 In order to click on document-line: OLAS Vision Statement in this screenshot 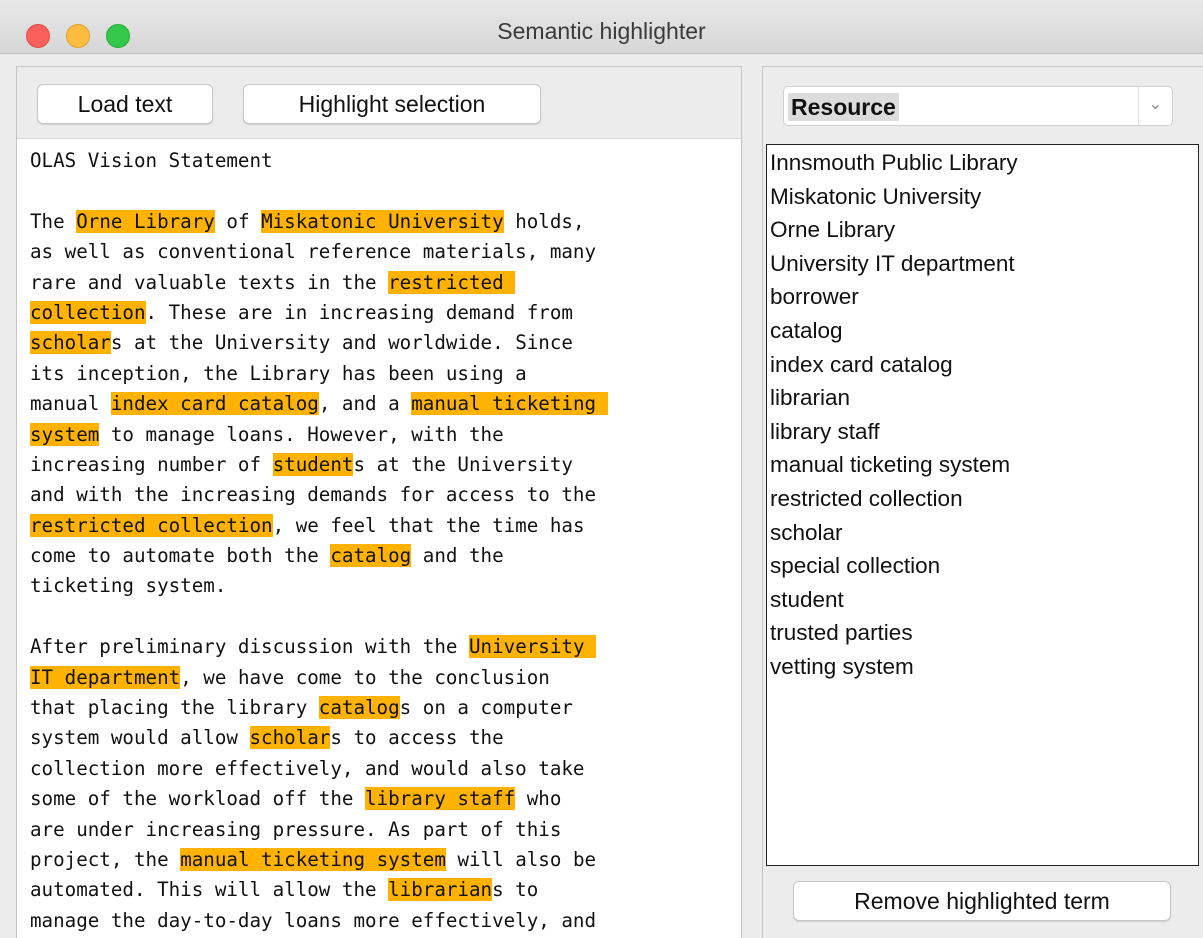, I will do `click(385, 161)`.